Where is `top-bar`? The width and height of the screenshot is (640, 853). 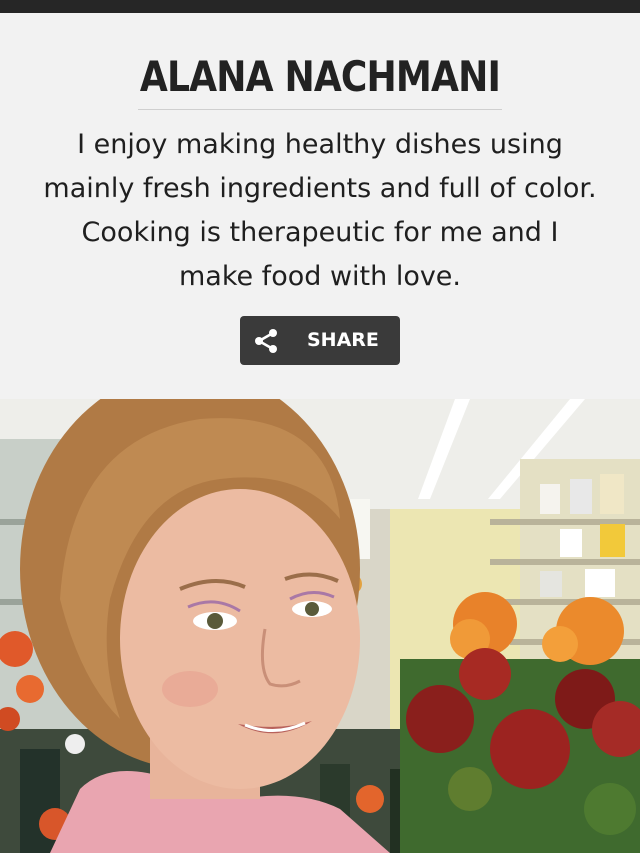 top-bar is located at coordinates (320, 6).